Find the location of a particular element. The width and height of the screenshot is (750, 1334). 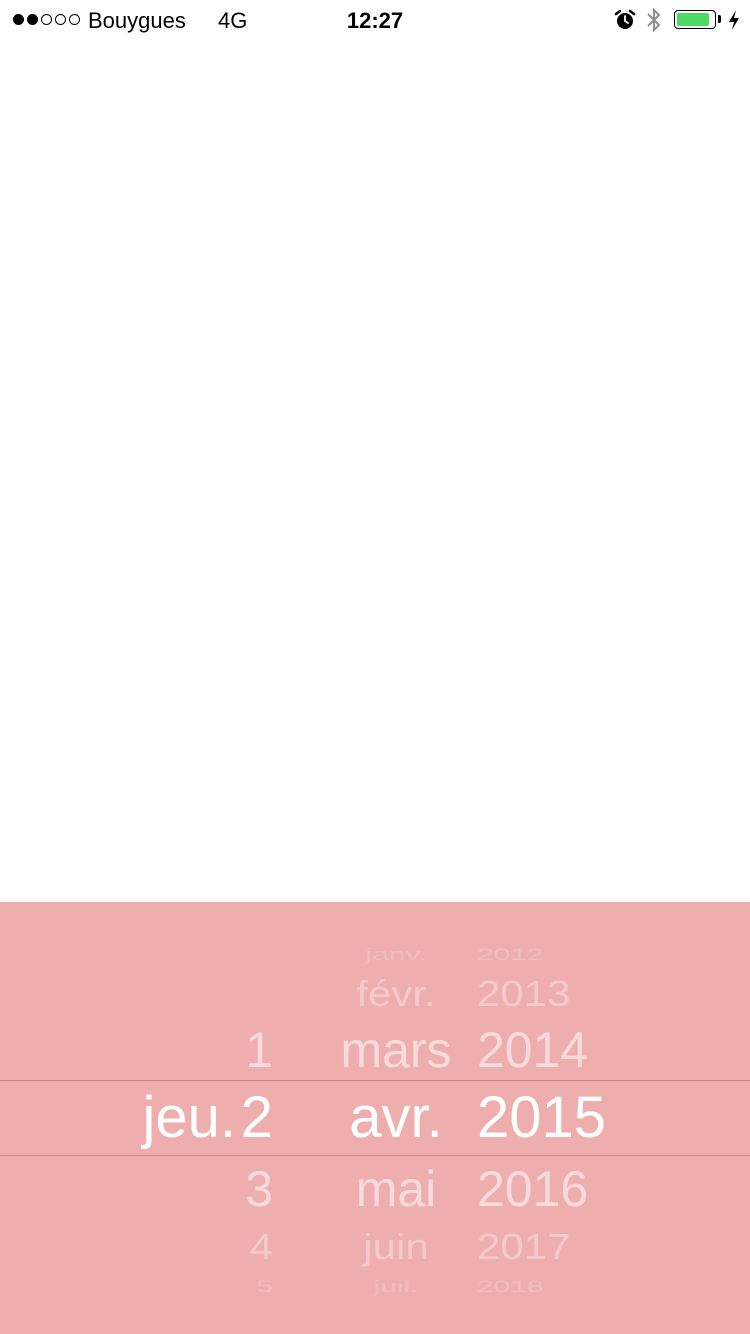

picker-month-selected: avr. is located at coordinates (396, 1118).